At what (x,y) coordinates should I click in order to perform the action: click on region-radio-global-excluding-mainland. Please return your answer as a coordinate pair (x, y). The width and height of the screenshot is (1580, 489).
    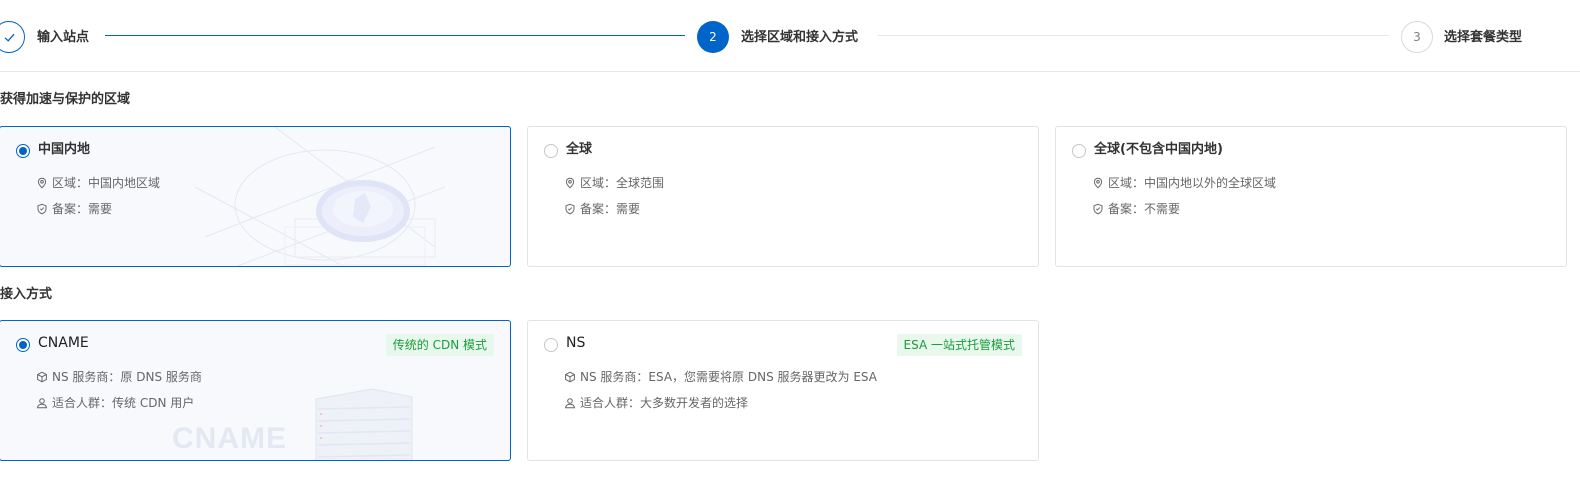
    Looking at the image, I should click on (1079, 151).